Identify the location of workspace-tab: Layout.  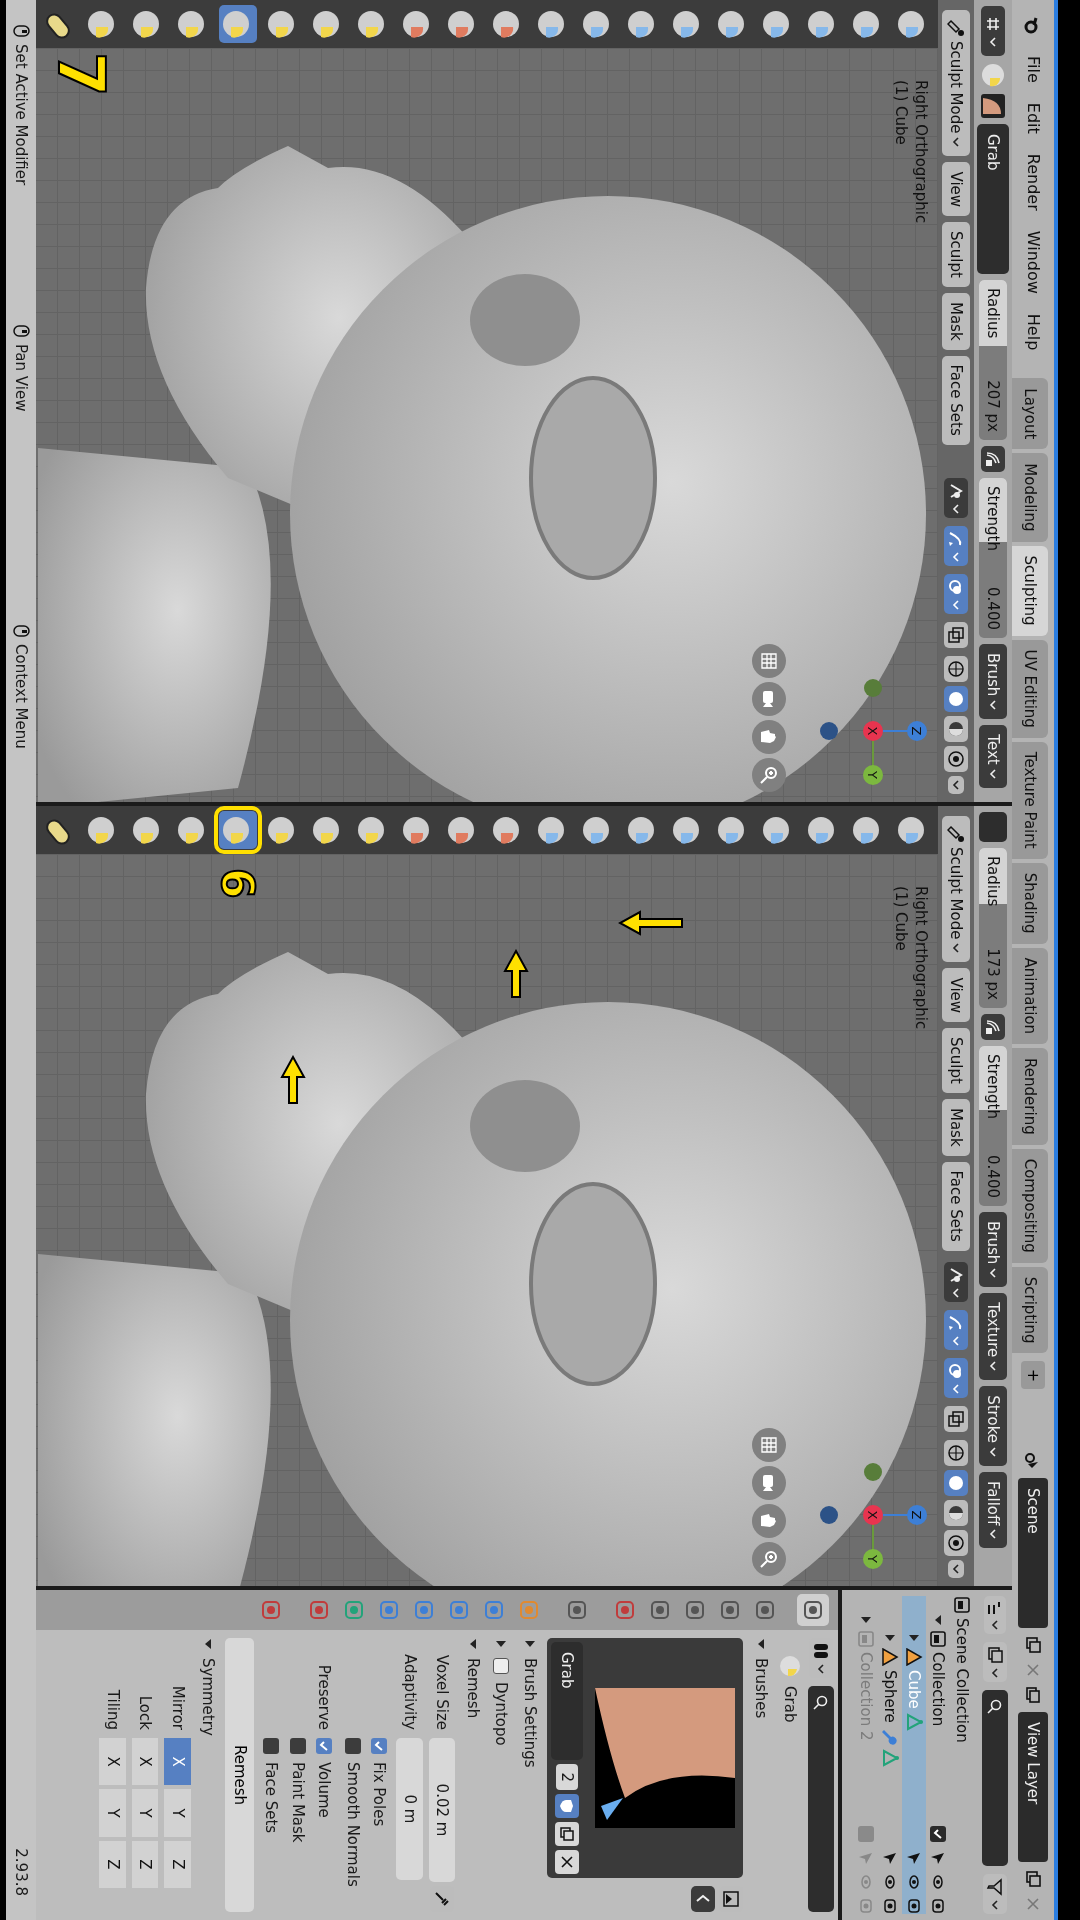
(1030, 414).